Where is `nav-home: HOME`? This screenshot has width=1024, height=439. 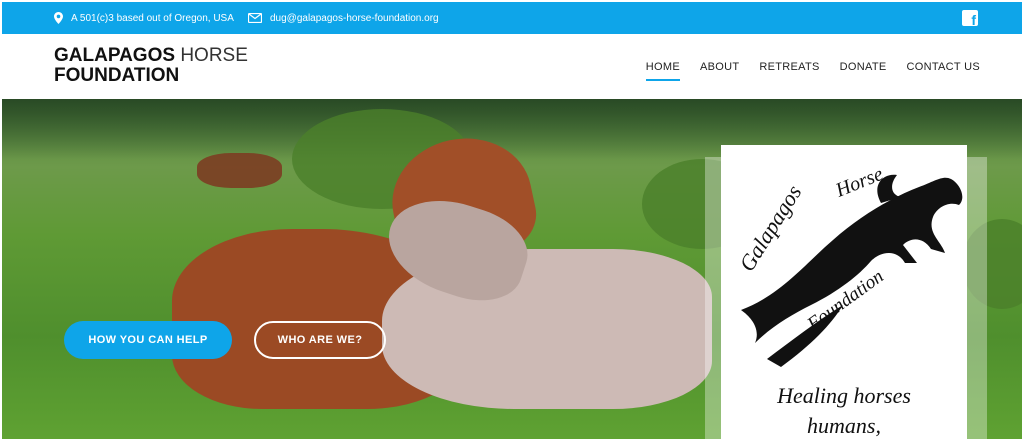
nav-home: HOME is located at coordinates (663, 69).